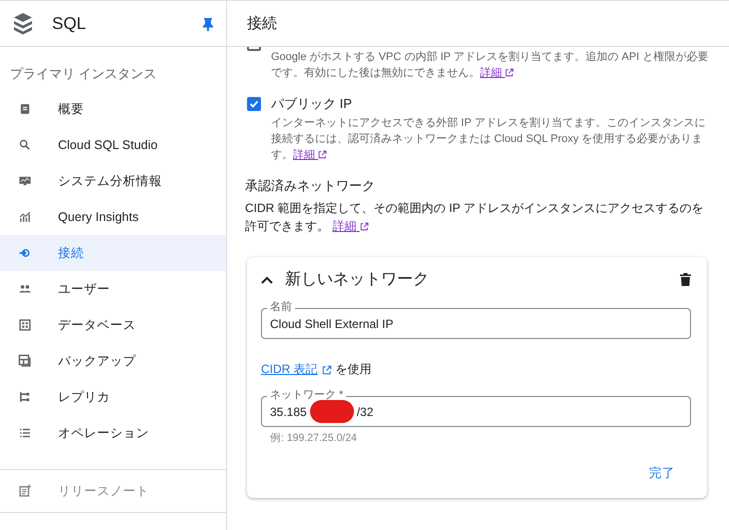 This screenshot has height=530, width=729. What do you see at coordinates (662, 473) in the screenshot?
I see `done-button: 完了` at bounding box center [662, 473].